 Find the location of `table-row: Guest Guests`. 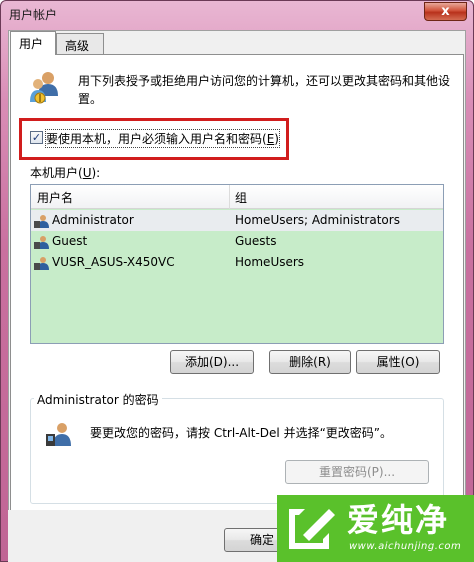

table-row: Guest Guests is located at coordinates (237, 241).